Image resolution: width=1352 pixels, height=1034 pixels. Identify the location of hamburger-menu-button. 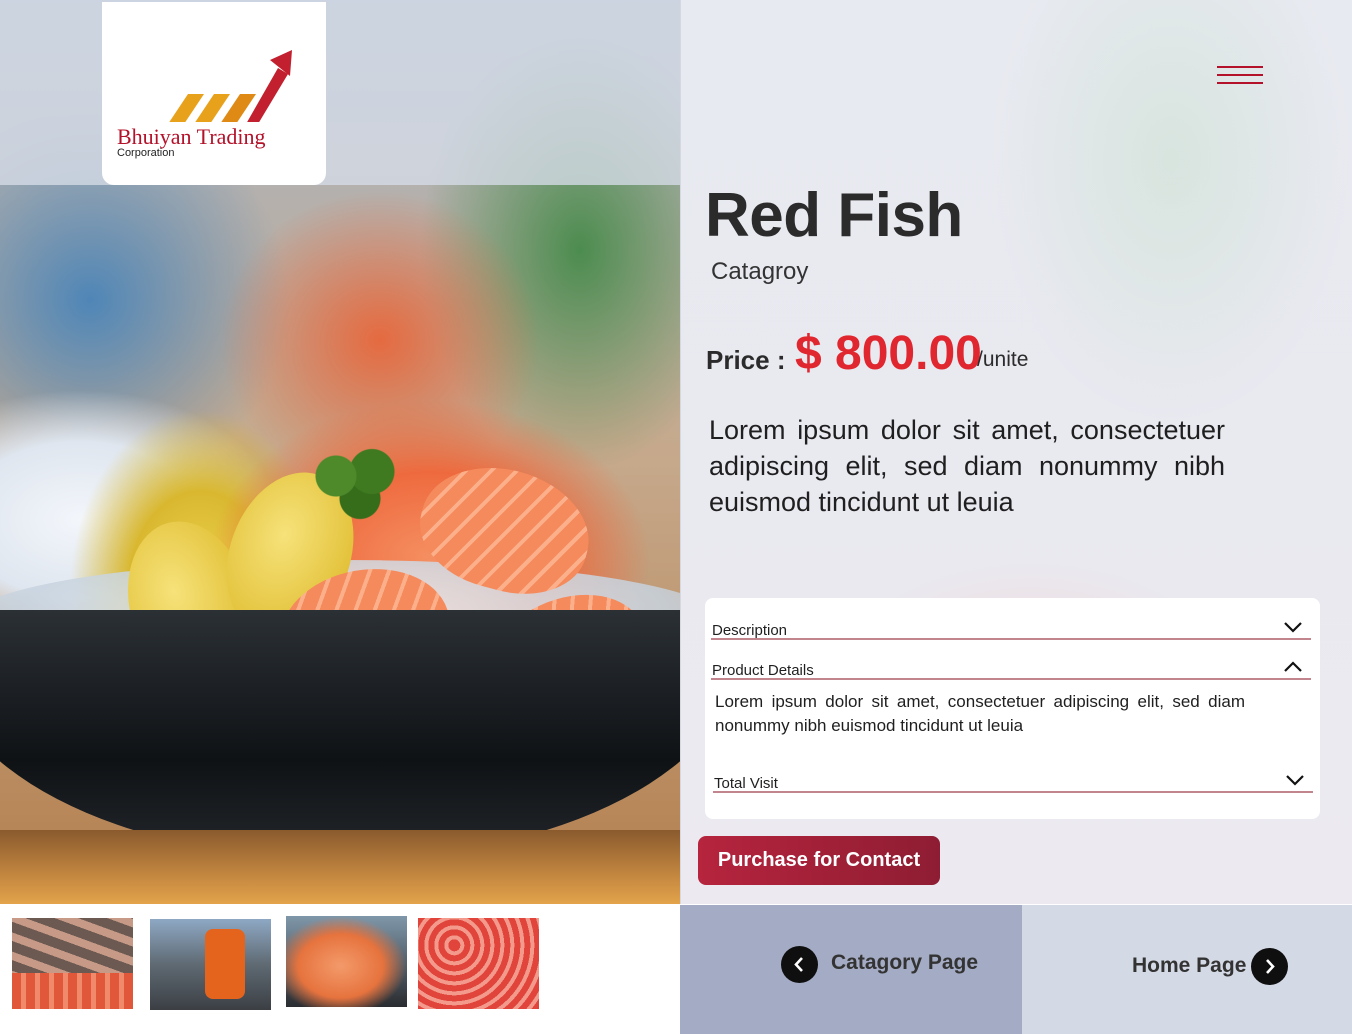
(1240, 78).